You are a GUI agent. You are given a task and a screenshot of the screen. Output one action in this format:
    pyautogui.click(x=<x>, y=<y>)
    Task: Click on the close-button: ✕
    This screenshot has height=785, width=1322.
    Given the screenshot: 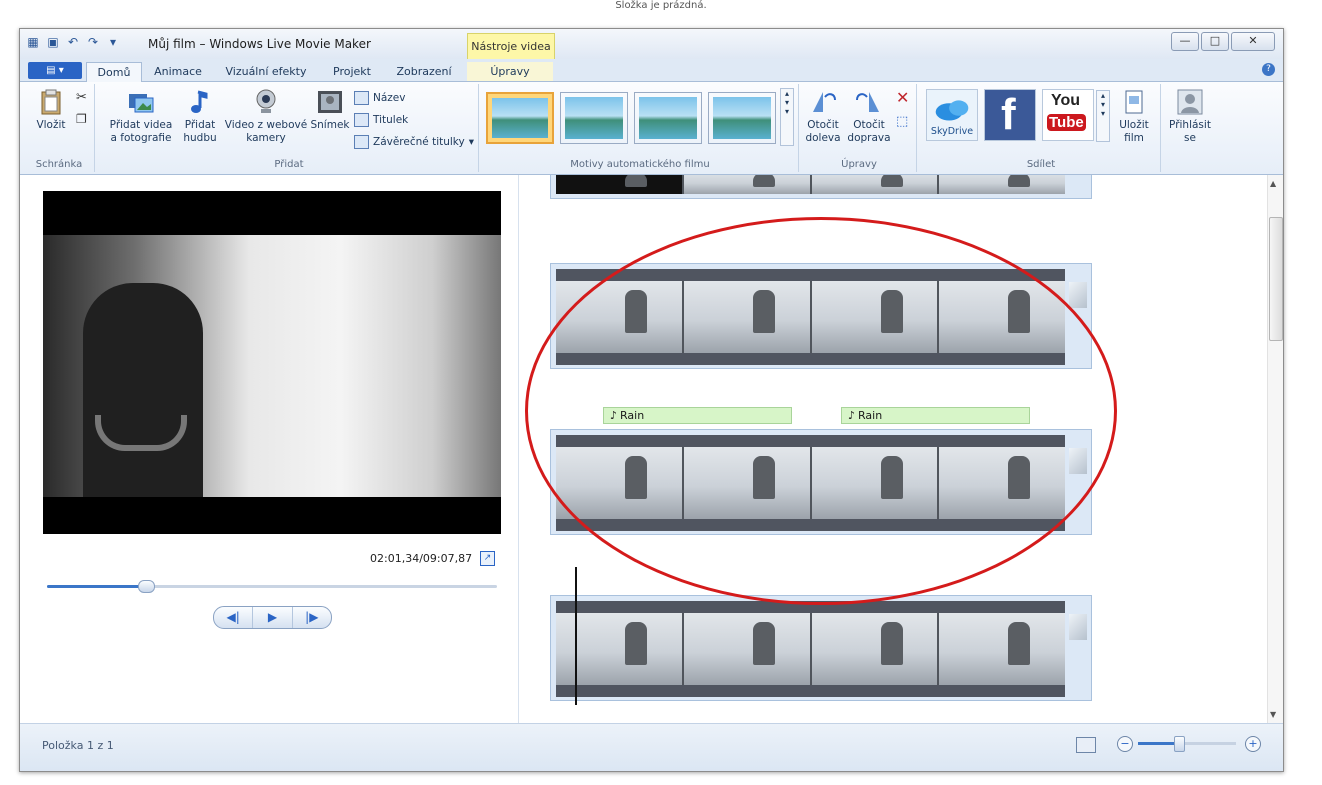 What is the action you would take?
    pyautogui.click(x=1253, y=41)
    